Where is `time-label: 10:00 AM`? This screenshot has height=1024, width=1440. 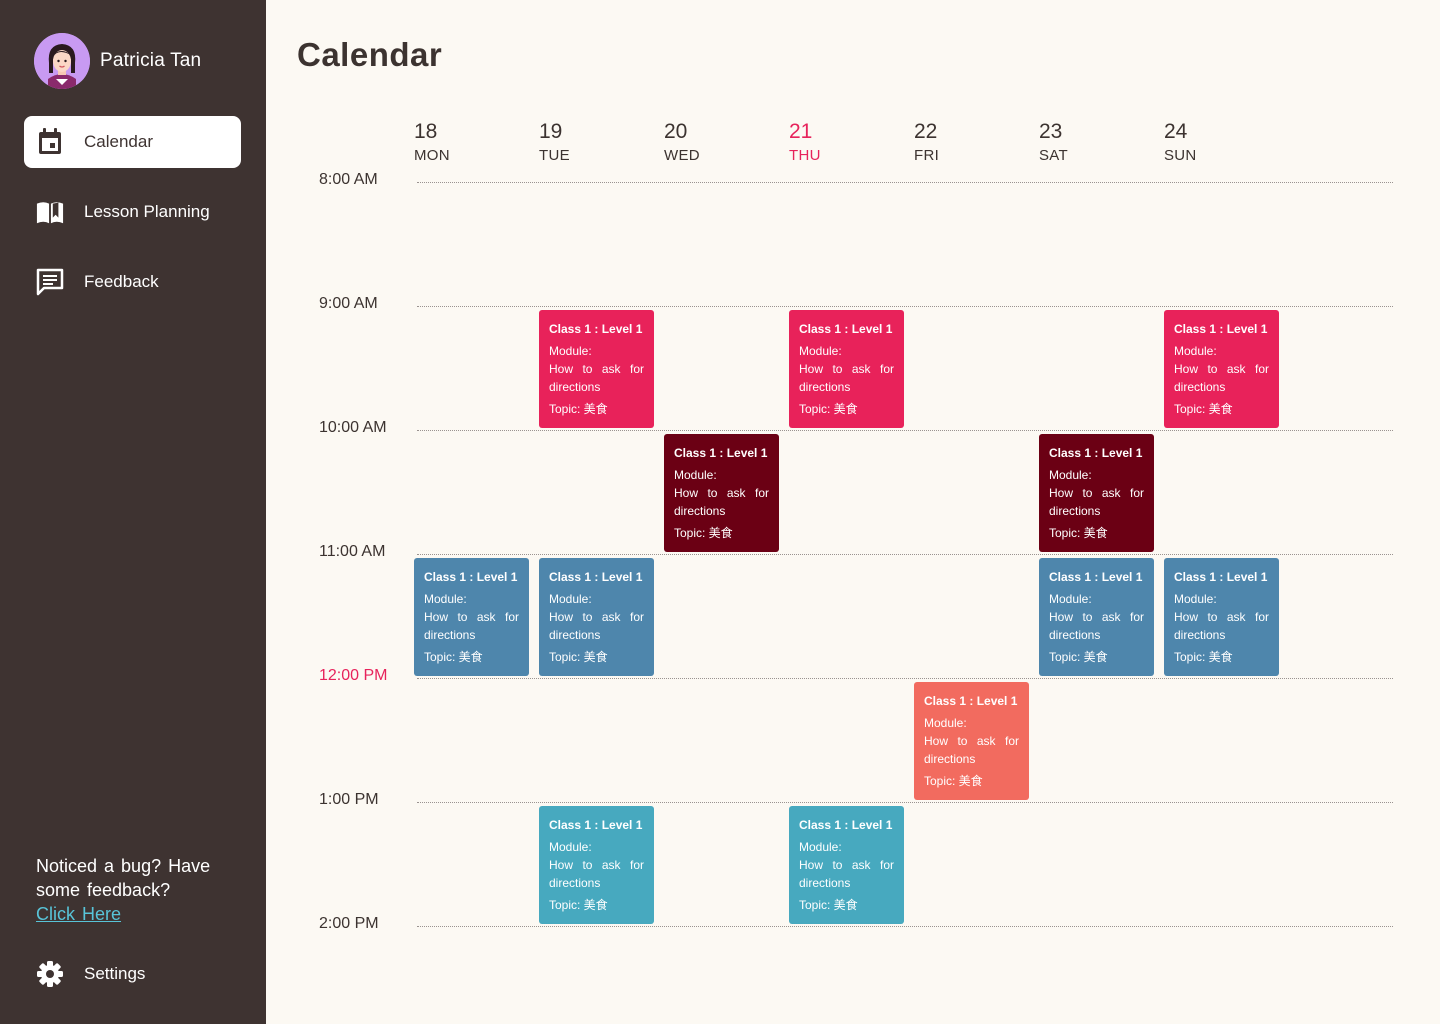
time-label: 10:00 AM is located at coordinates (353, 427).